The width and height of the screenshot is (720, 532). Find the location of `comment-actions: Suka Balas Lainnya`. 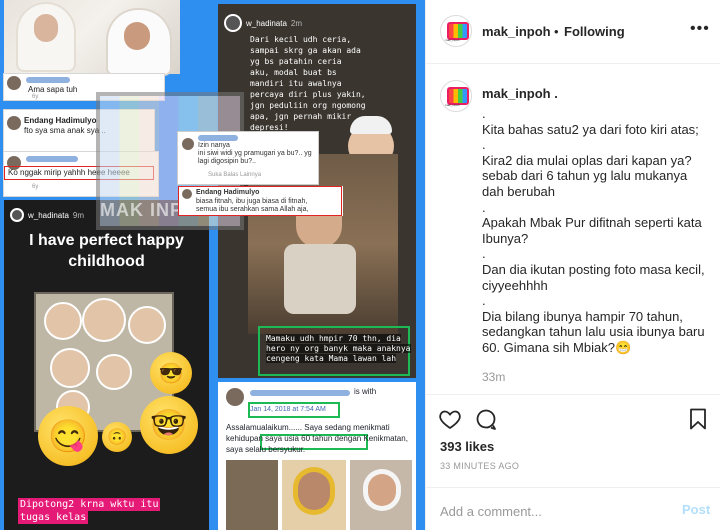

comment-actions: Suka Balas Lainnya is located at coordinates (235, 175).